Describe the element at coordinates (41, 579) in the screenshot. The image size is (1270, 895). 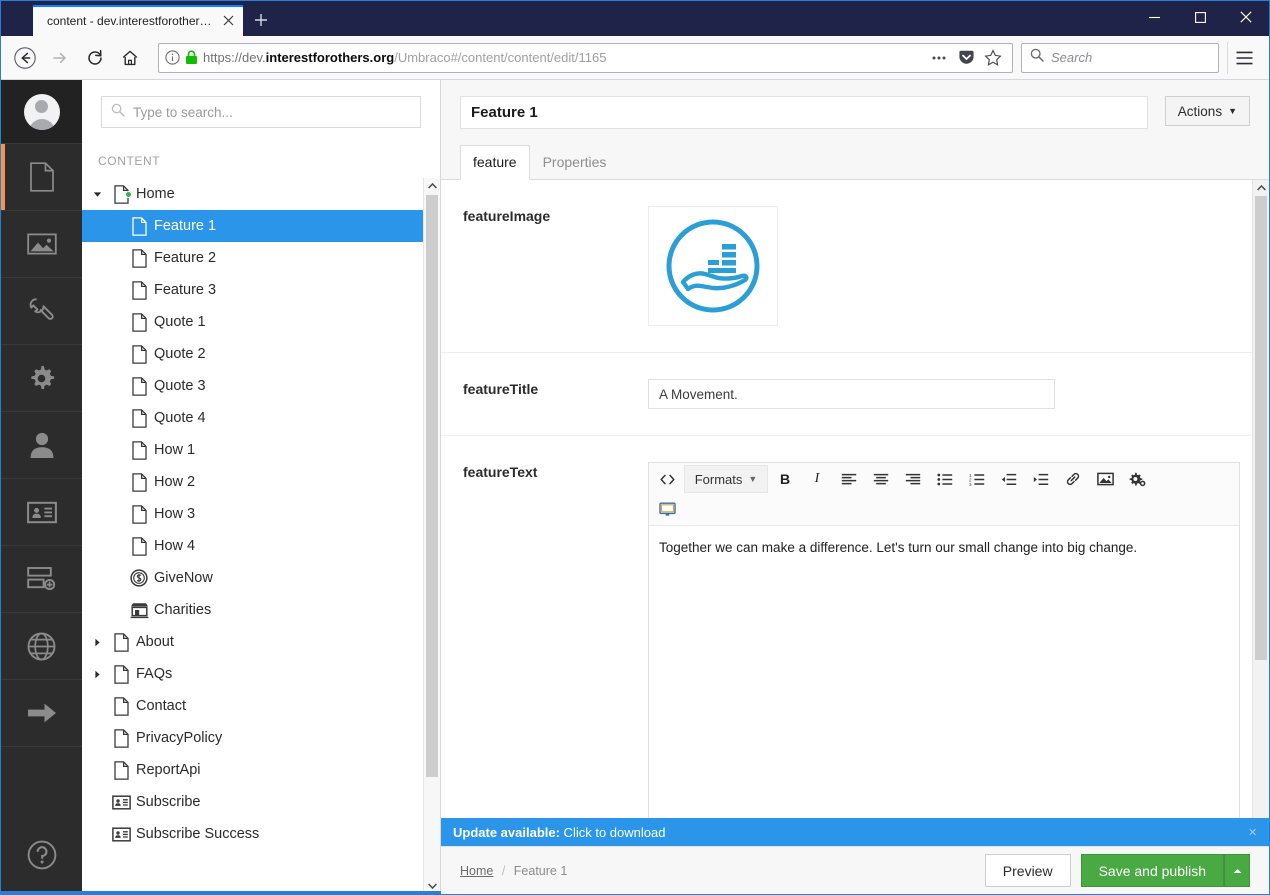
I see `sidebar-item-forms` at that location.